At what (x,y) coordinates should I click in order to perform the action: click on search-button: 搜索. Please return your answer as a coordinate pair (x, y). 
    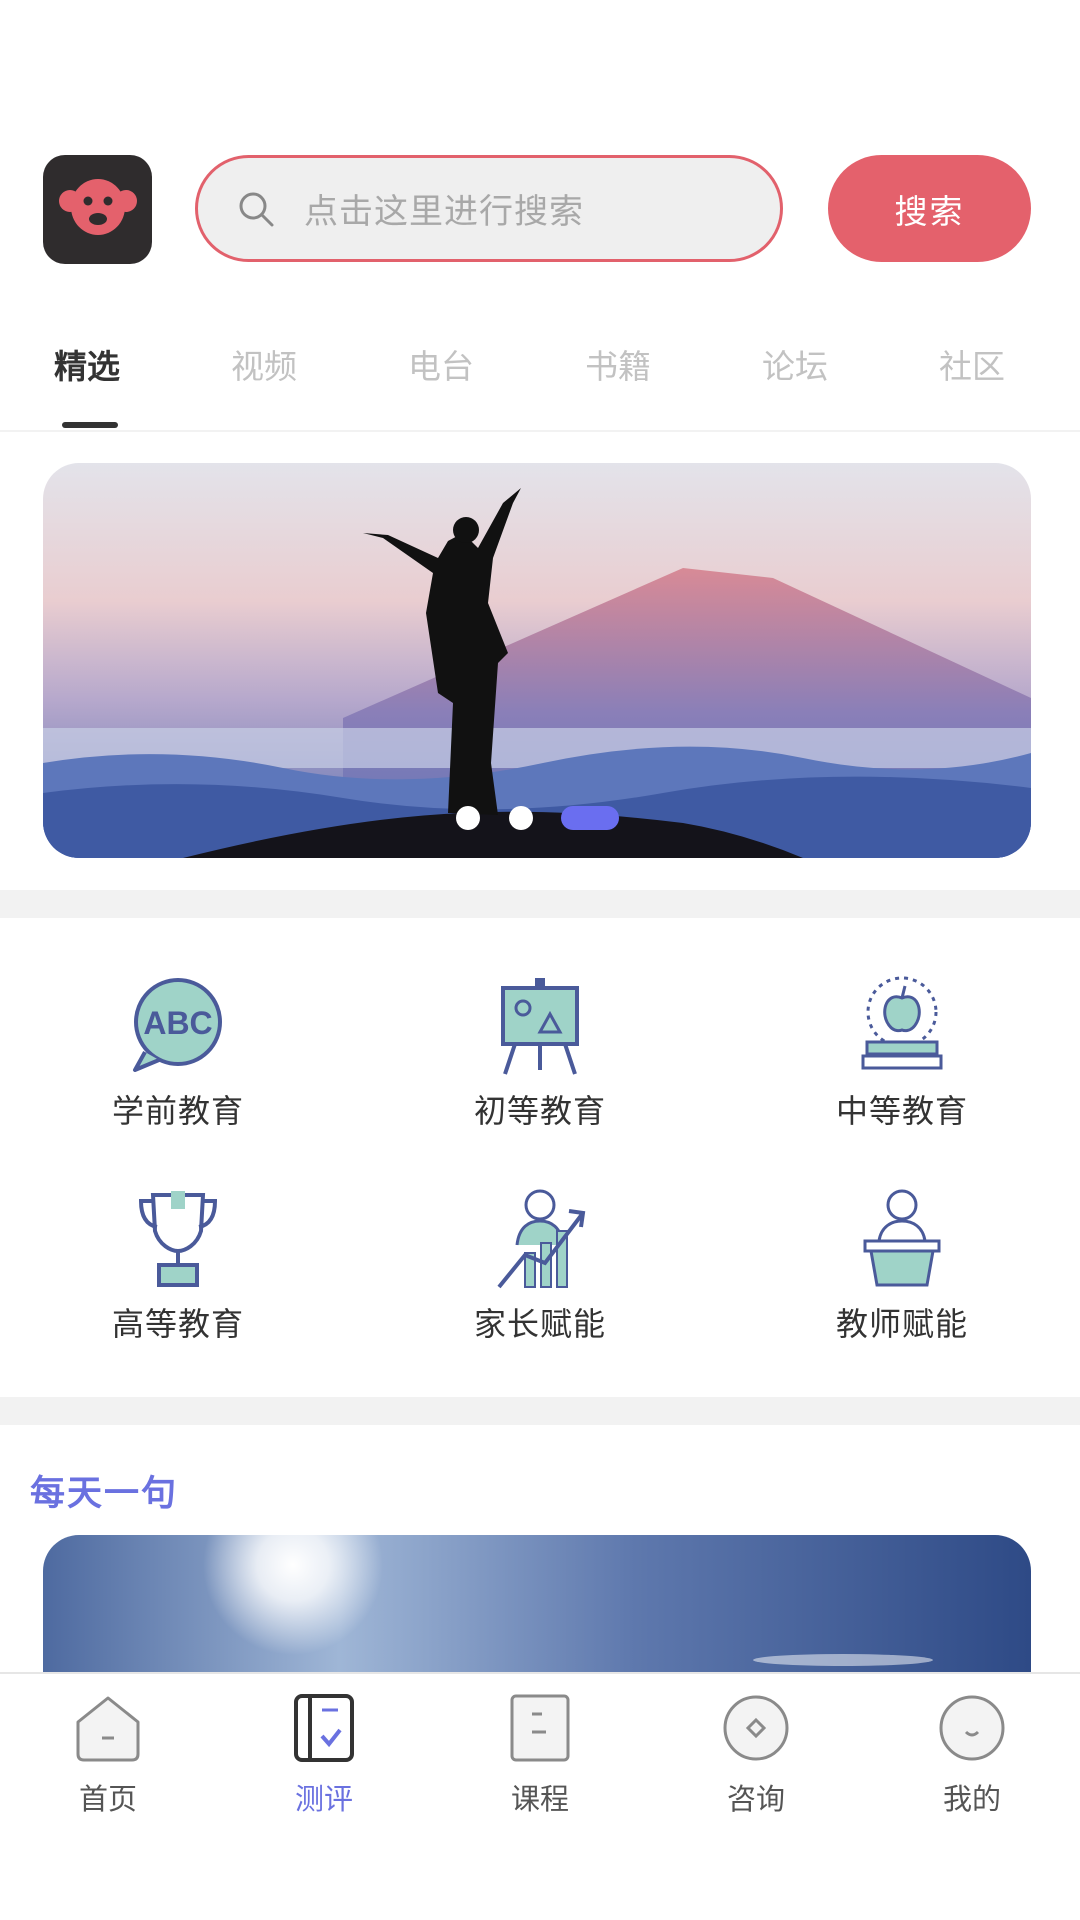
    Looking at the image, I should click on (929, 208).